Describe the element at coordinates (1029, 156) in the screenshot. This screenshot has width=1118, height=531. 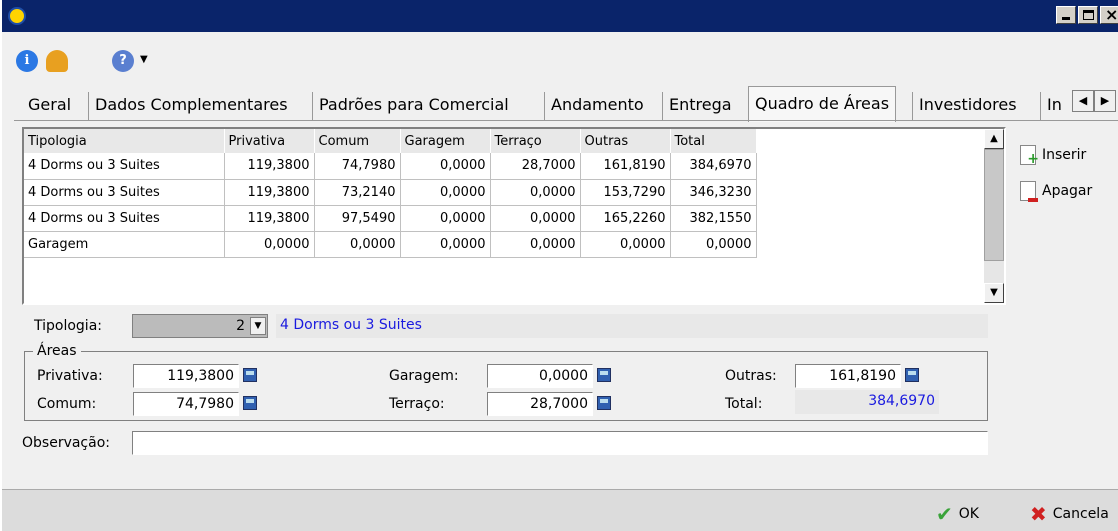
I see `insert-icon: +` at that location.